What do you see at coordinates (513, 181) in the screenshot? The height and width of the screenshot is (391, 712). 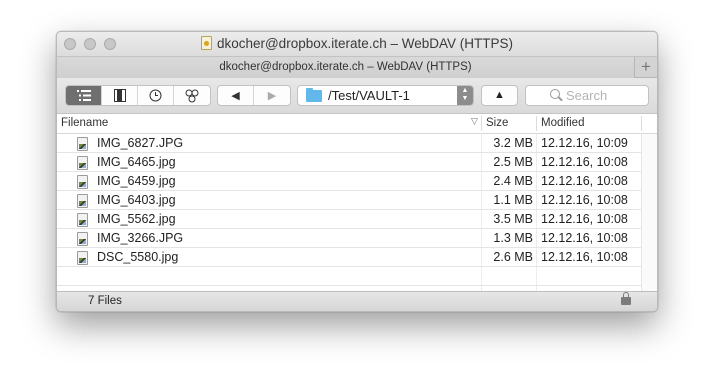 I see `file-size: 2.4 MB` at bounding box center [513, 181].